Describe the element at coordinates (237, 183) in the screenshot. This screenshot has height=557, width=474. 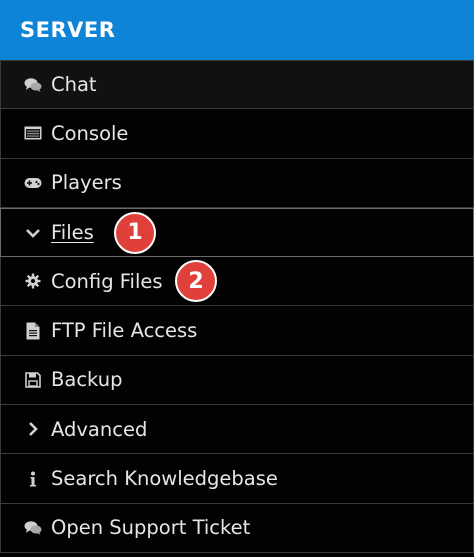
I see `menu-item-players: Players` at that location.